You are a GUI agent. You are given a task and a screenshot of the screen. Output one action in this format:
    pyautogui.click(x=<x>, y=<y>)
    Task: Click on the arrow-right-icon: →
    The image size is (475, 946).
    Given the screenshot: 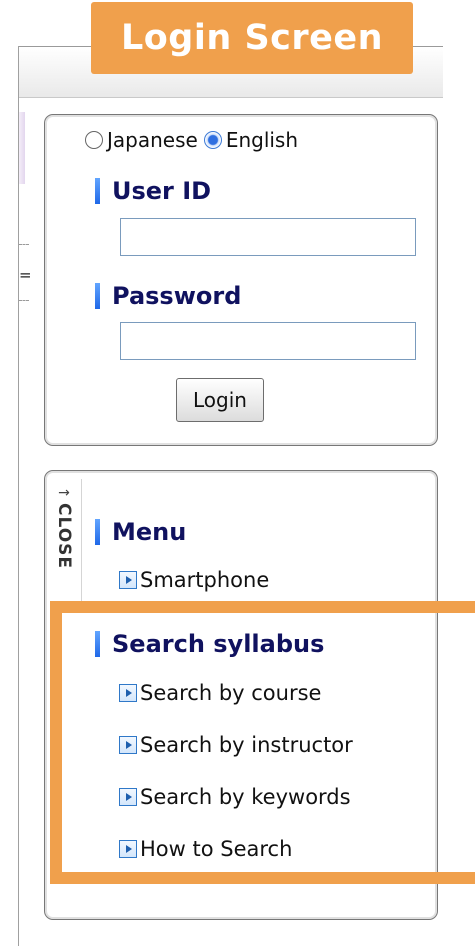 What is the action you would take?
    pyautogui.click(x=64, y=493)
    